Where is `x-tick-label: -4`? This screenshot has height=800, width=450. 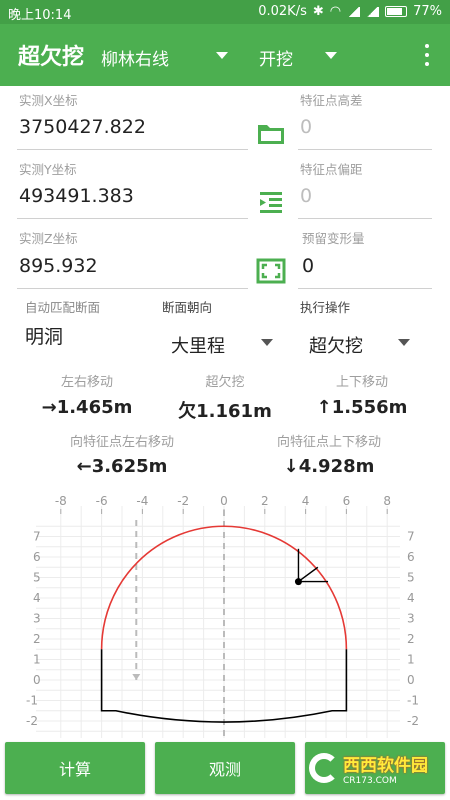 x-tick-label: -4 is located at coordinates (142, 501).